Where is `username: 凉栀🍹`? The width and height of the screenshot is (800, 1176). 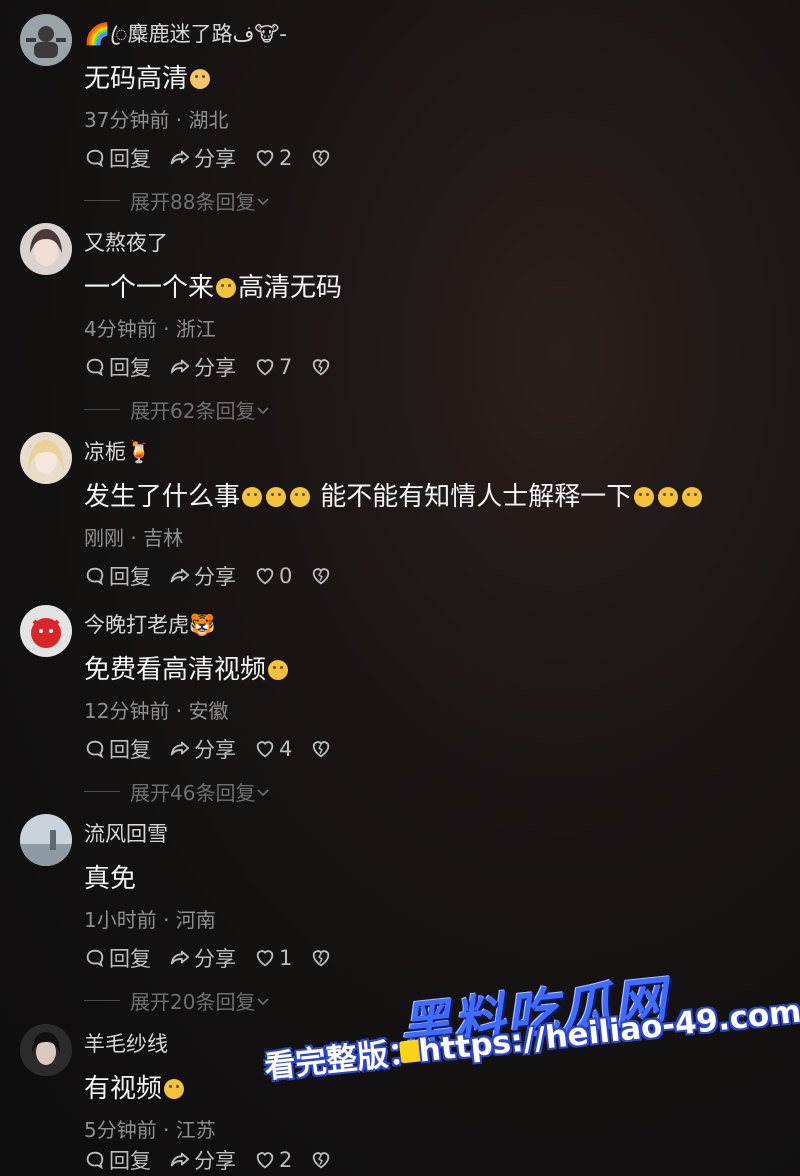
username: 凉栀🍹 is located at coordinates (118, 451).